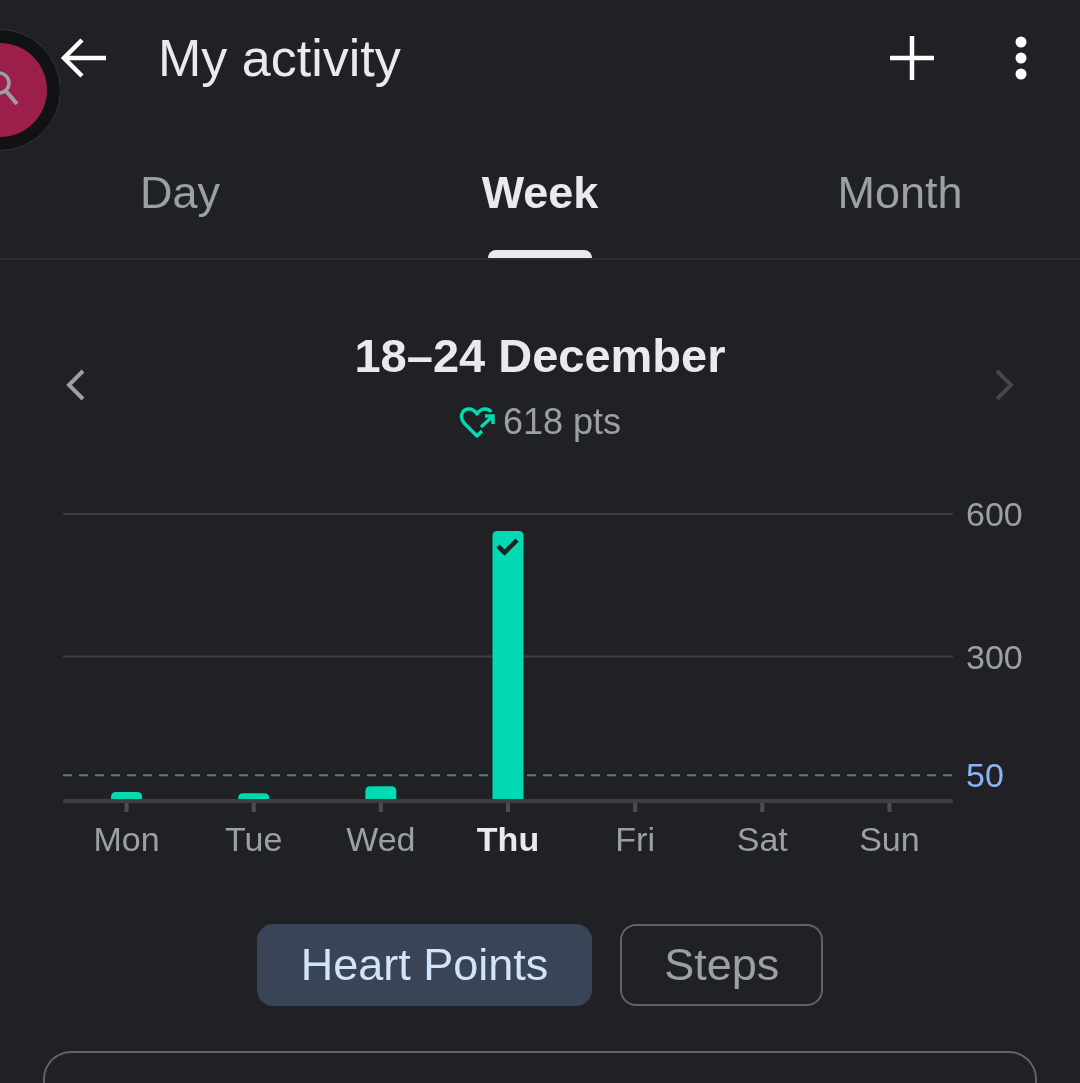 This screenshot has width=1080, height=1083. I want to click on day-label: Tue, so click(254, 839).